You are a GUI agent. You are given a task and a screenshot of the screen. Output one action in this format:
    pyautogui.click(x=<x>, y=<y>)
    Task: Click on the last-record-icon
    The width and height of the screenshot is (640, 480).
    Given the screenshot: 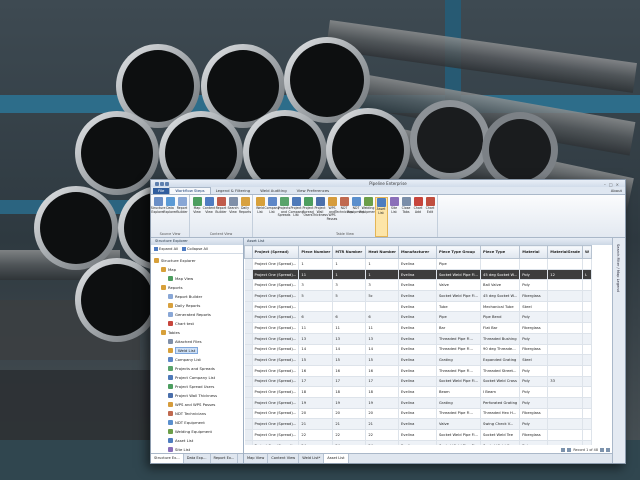 What is the action you would take?
    pyautogui.click(x=608, y=449)
    